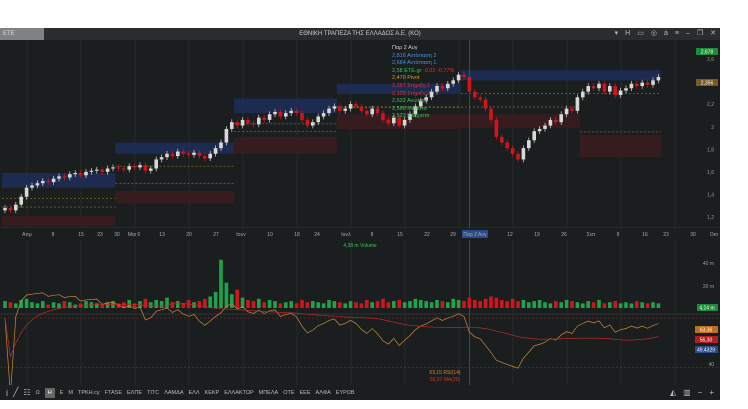  I want to click on zoom-in-icon: +, so click(711, 392).